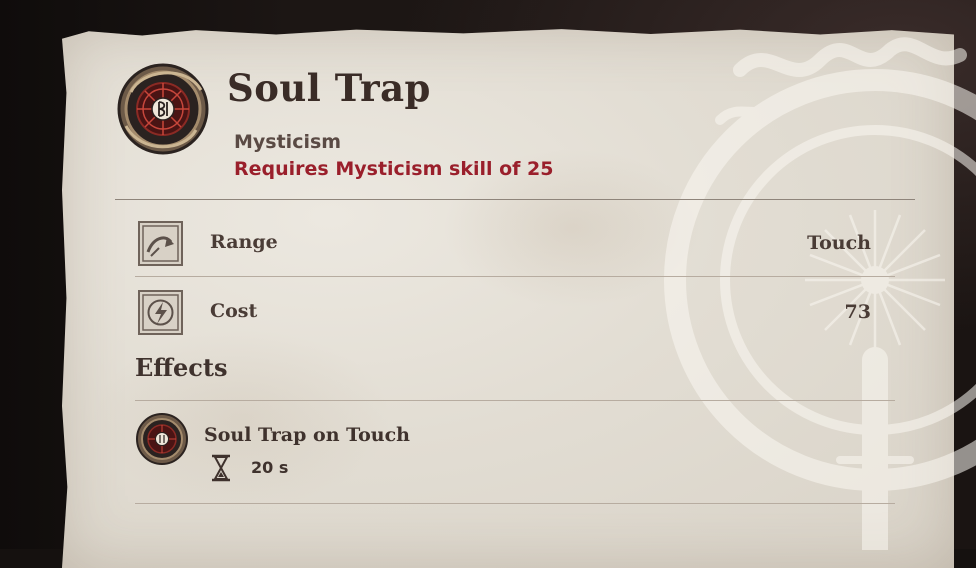  I want to click on range-value: Touch, so click(839, 243).